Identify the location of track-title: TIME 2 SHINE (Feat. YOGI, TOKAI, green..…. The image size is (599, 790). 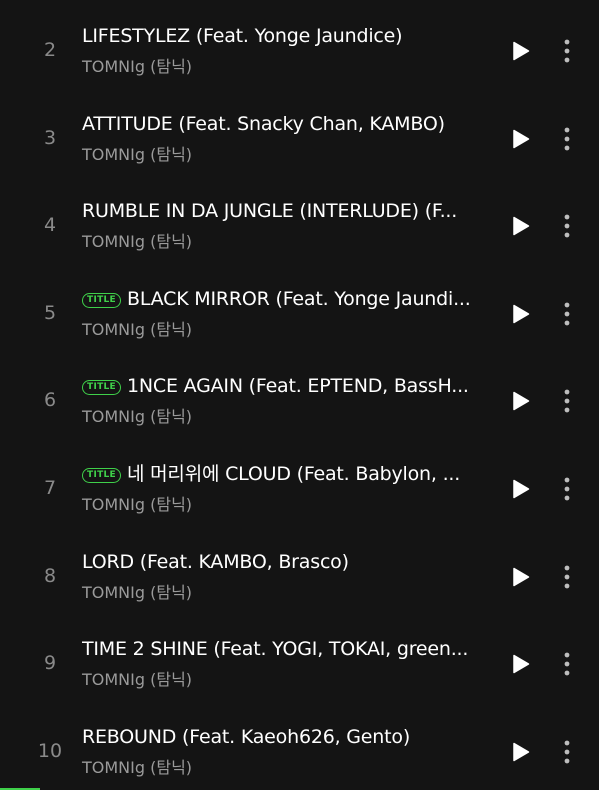
(290, 649).